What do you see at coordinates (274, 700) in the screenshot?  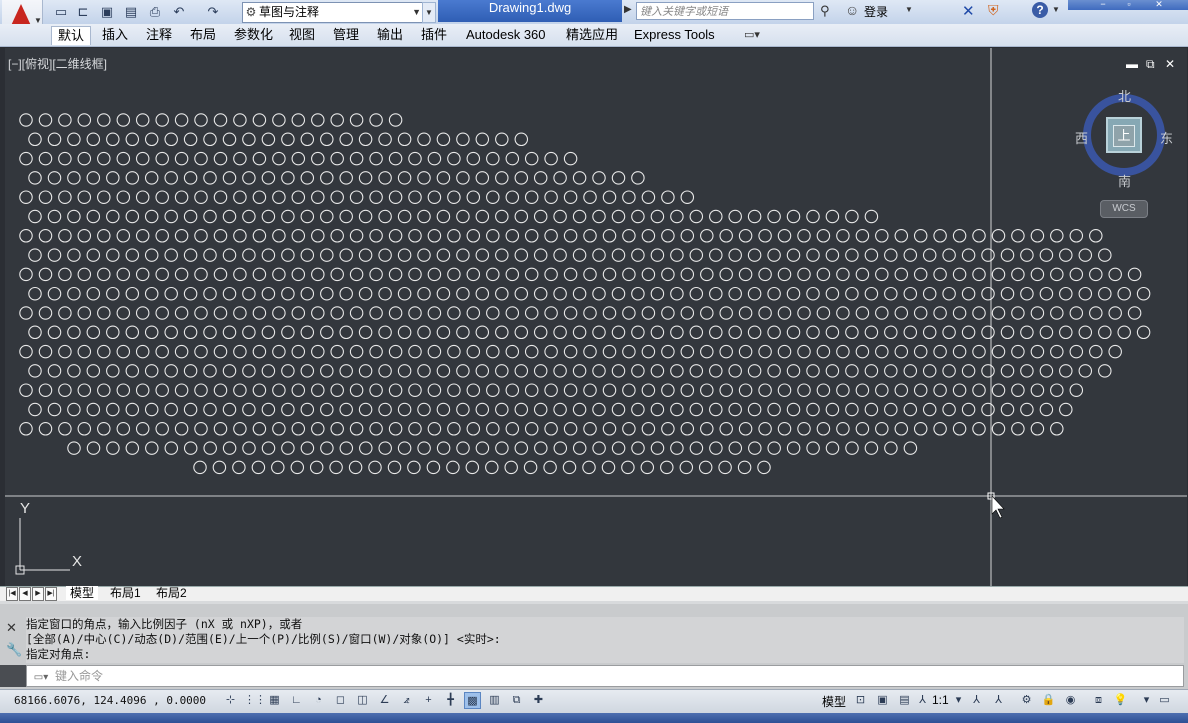 I see `grid-display-icon: ▦` at bounding box center [274, 700].